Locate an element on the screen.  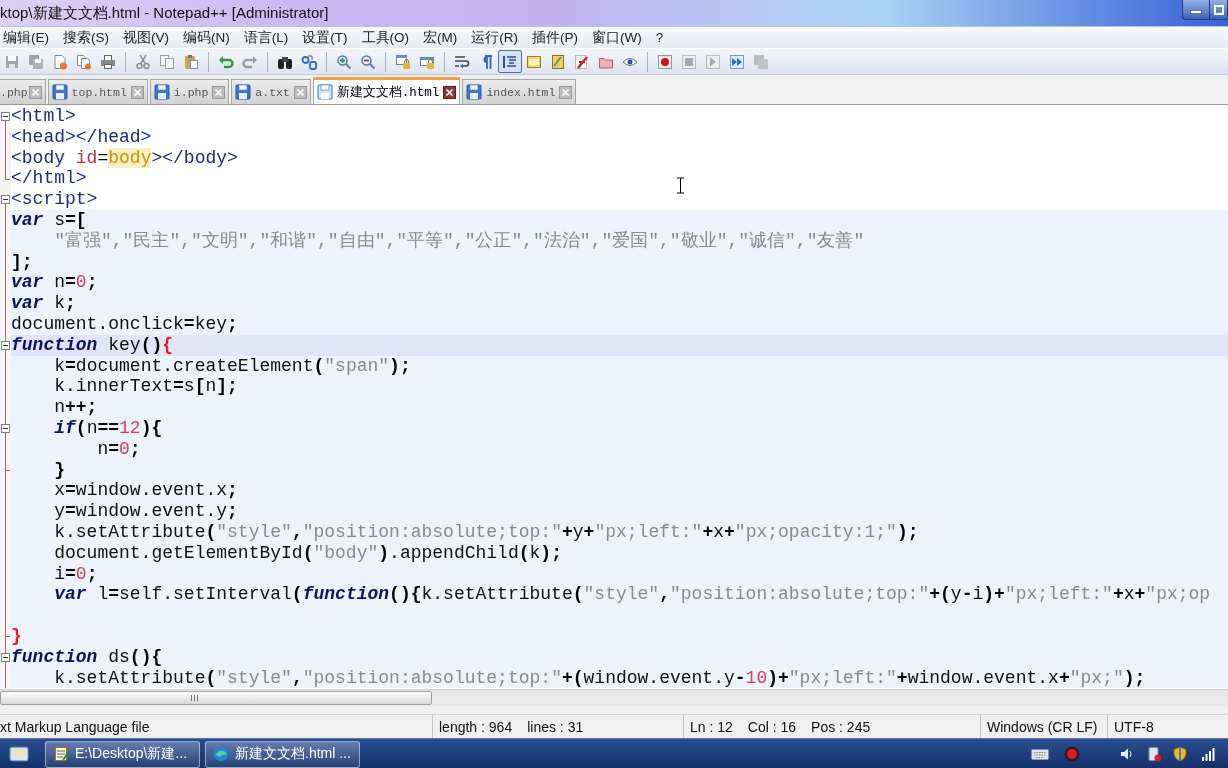
window-lock-icon is located at coordinates (403, 61).